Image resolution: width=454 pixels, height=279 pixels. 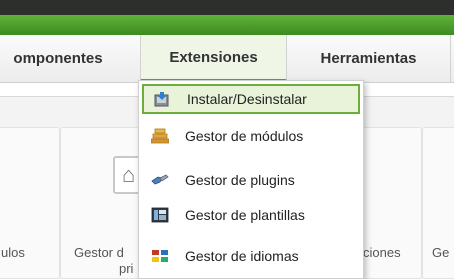 What do you see at coordinates (245, 215) in the screenshot?
I see `menu-item-label: Gestor de plantillas` at bounding box center [245, 215].